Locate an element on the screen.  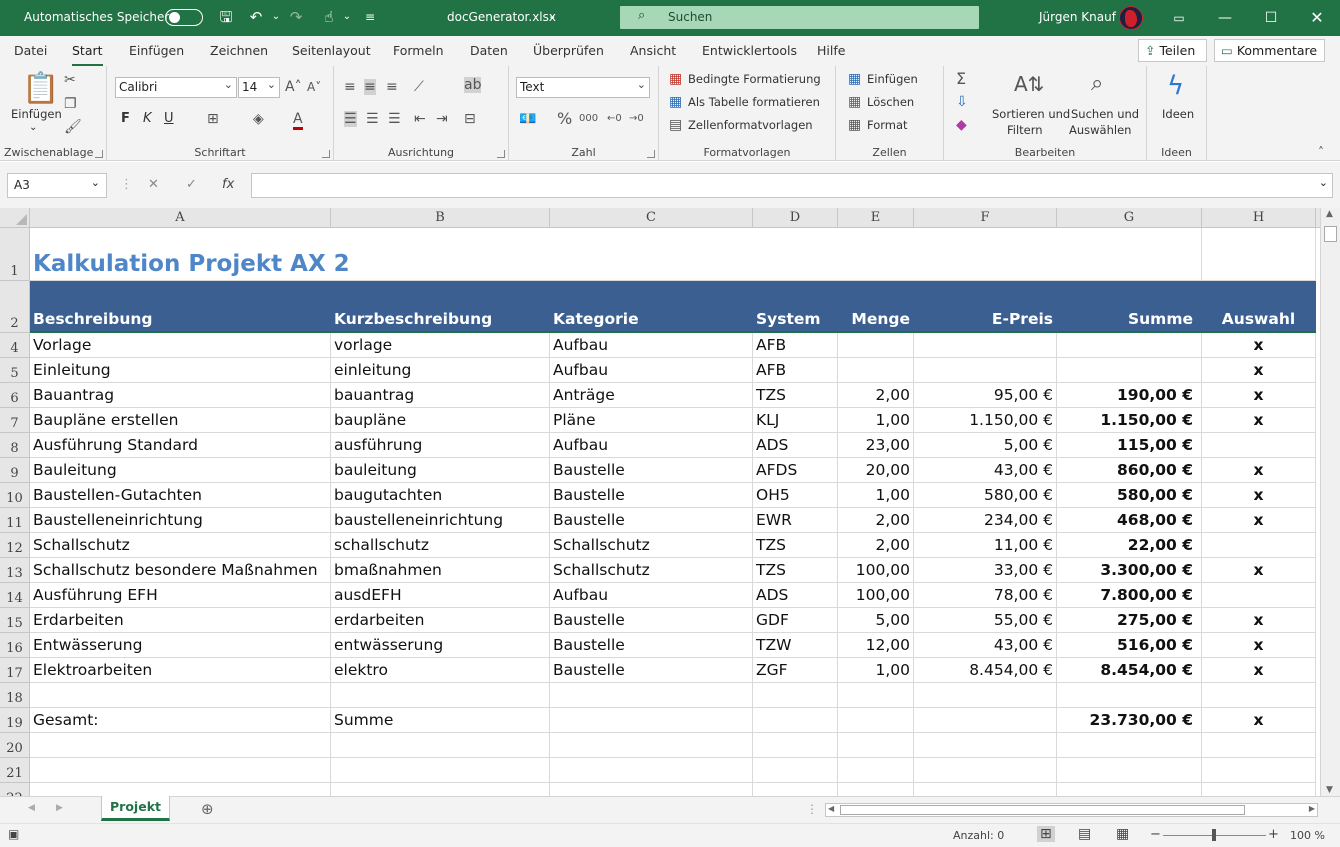
new-sheet-icon: ⊕ is located at coordinates (207, 809).